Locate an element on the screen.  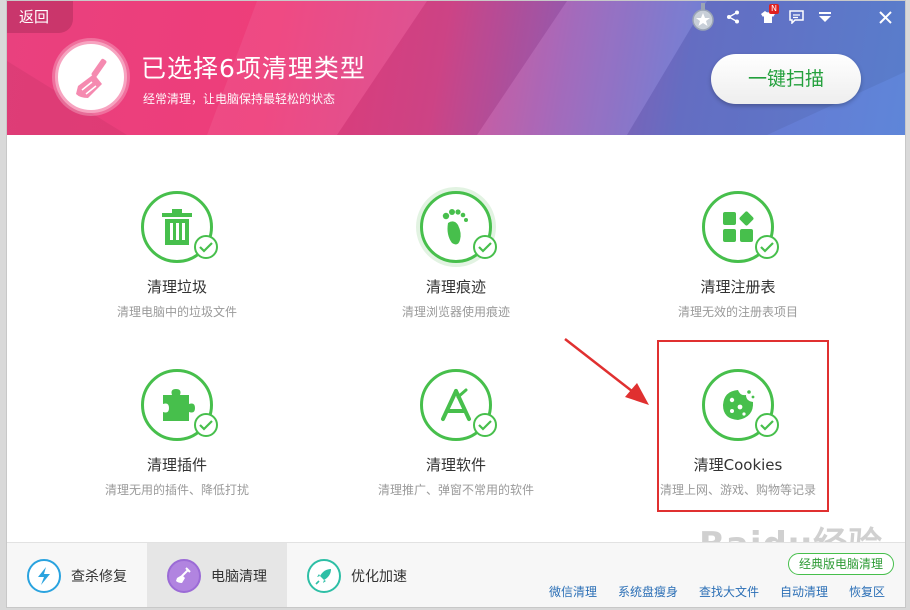
menu-dropdown-icon is located at coordinates (825, 17).